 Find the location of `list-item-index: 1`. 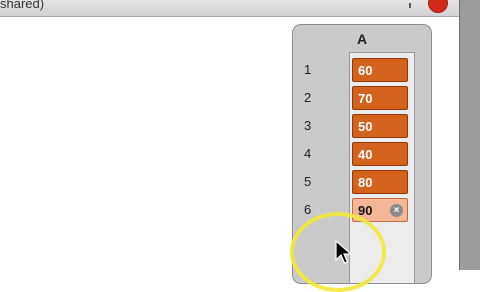

list-item-index: 1 is located at coordinates (308, 69).